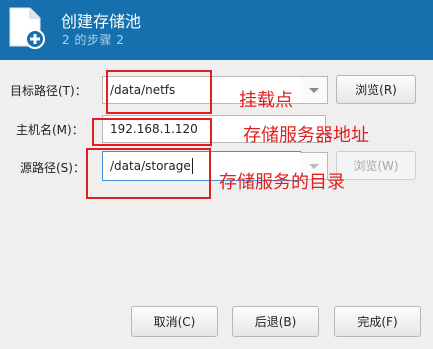  I want to click on chevron-down-icon, so click(313, 90).